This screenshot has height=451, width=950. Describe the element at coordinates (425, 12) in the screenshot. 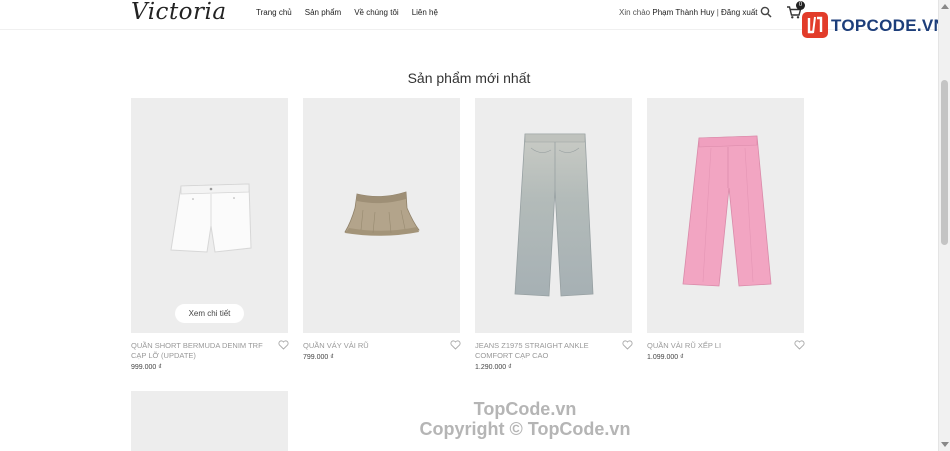

I see `nav-contact: Liên hệ` at that location.